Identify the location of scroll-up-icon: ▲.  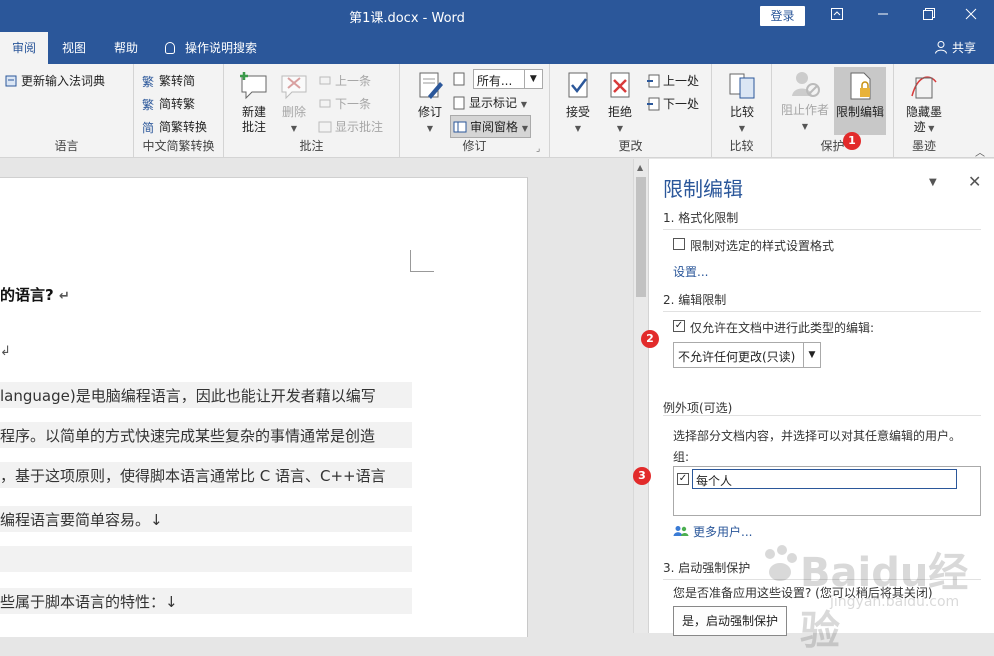
(640, 167).